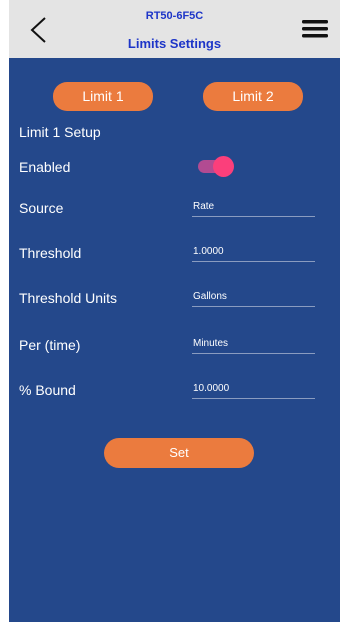  Describe the element at coordinates (223, 166) in the screenshot. I see `toggle-thumb` at that location.